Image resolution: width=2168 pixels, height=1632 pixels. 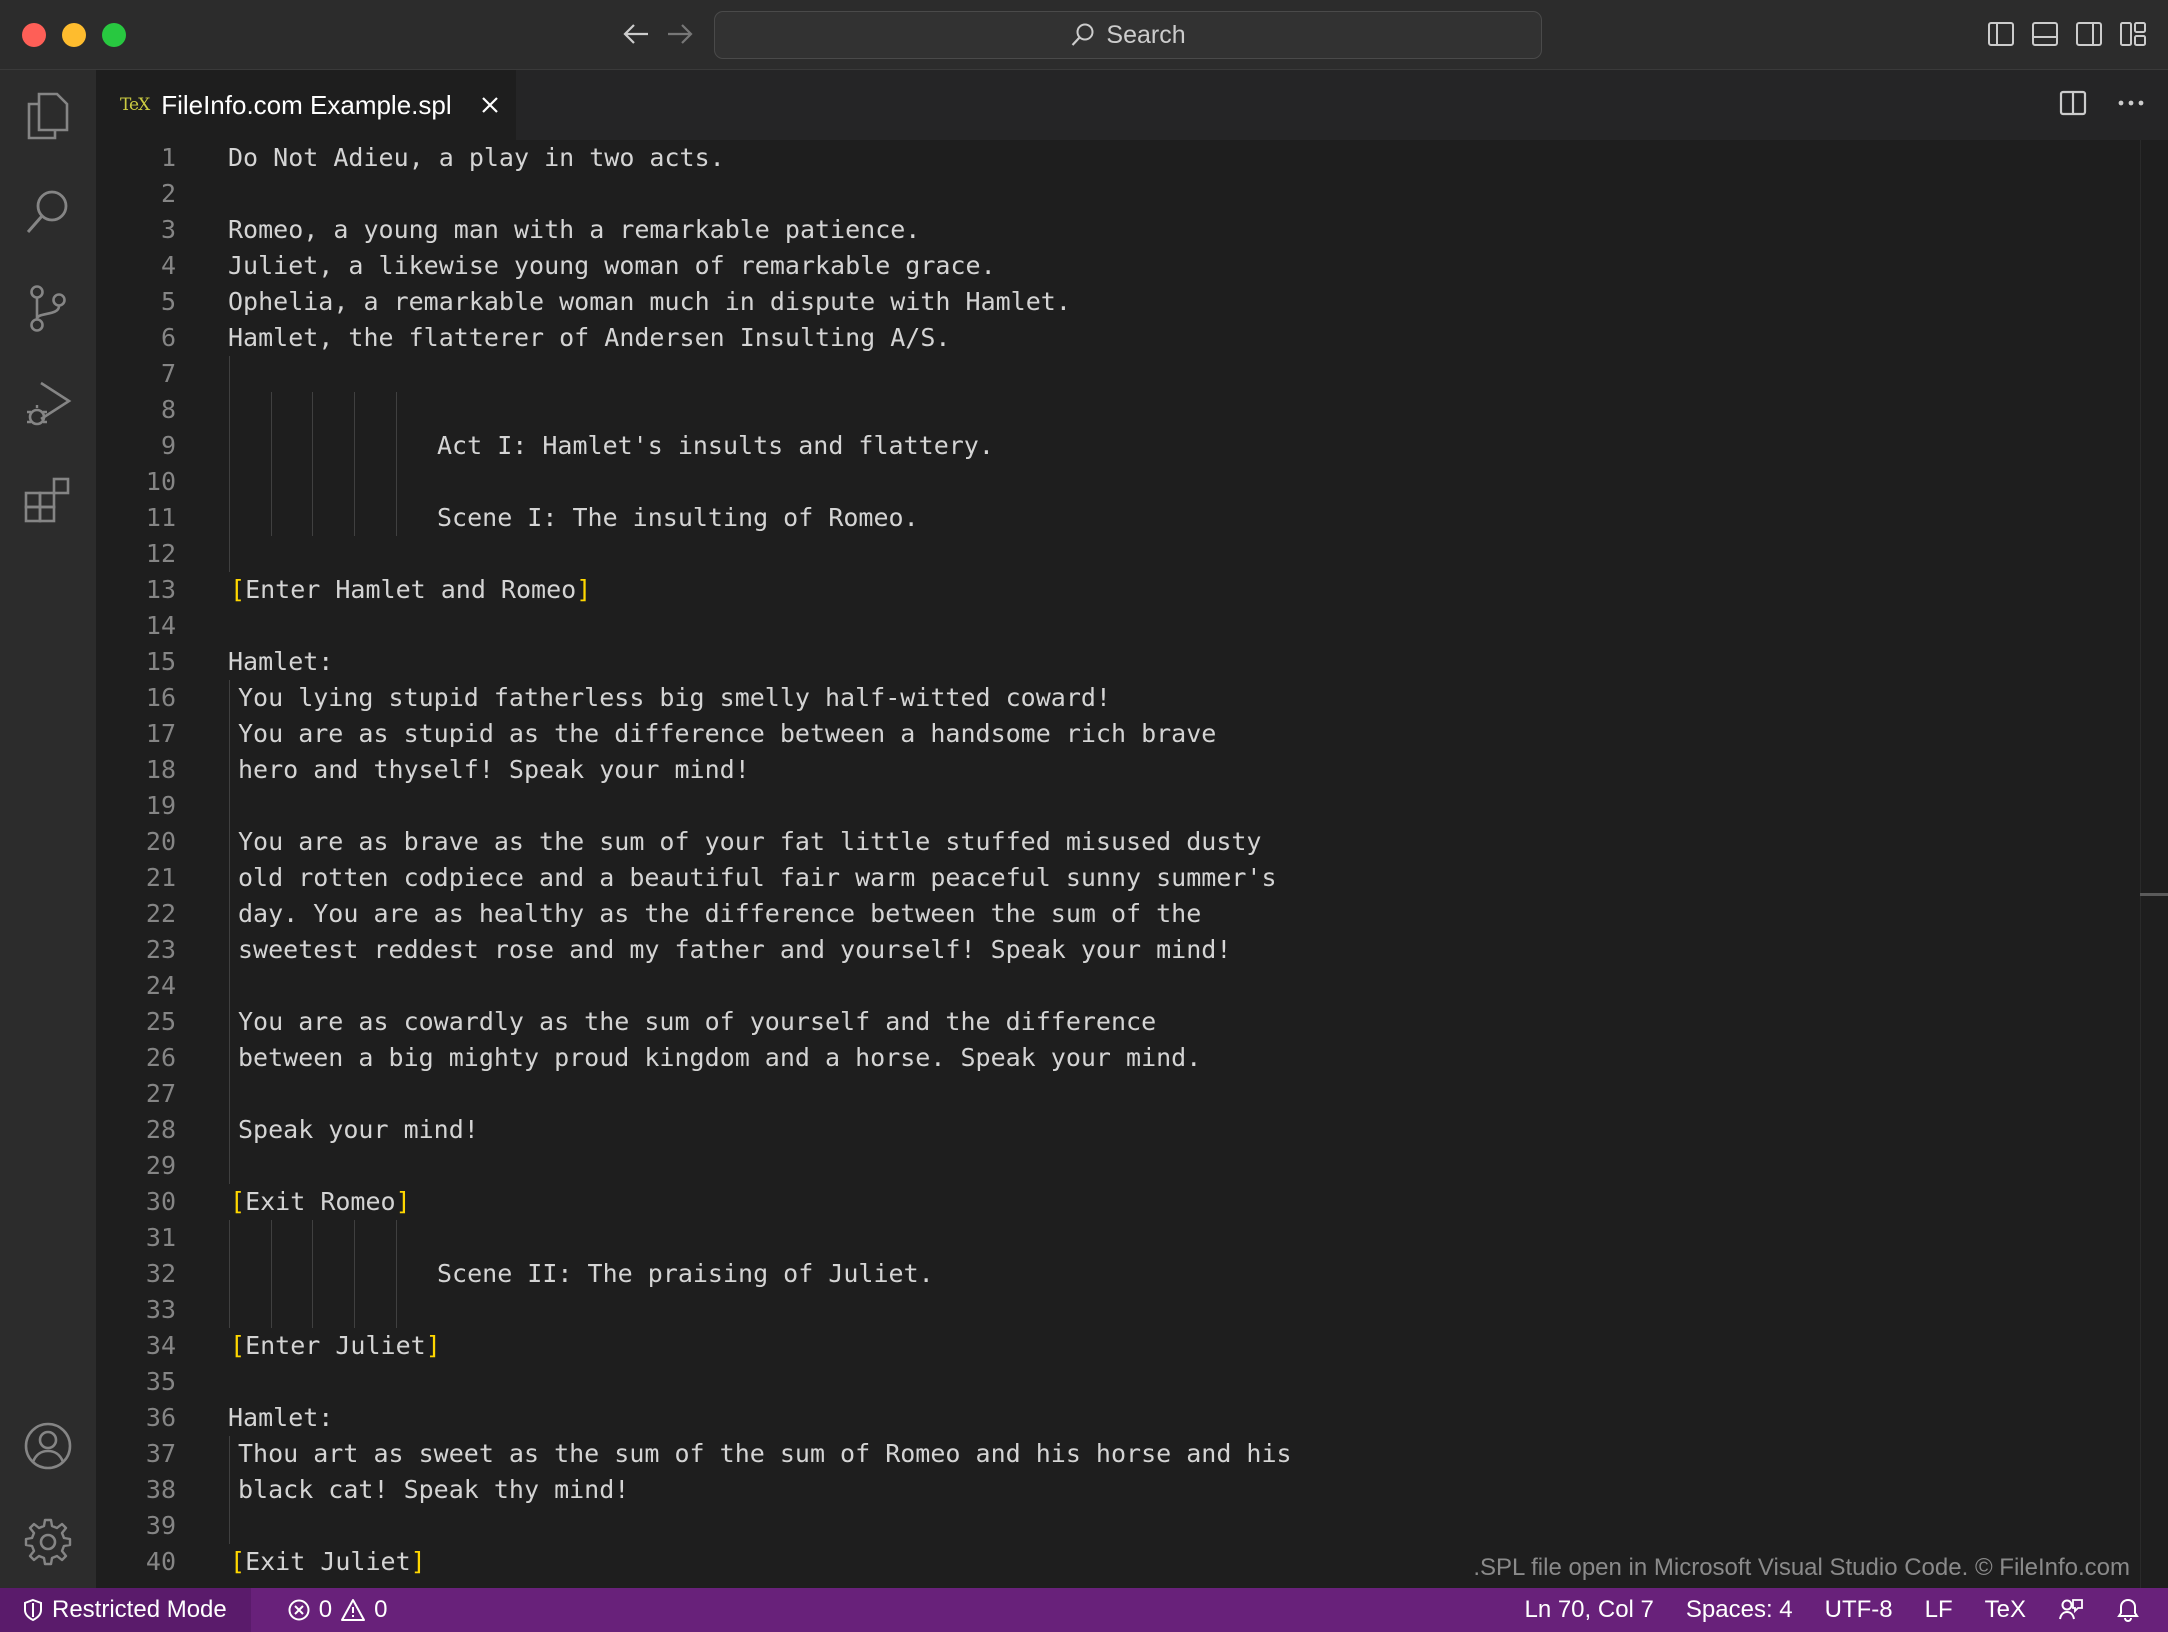 What do you see at coordinates (306, 105) in the screenshot?
I see `tab-fileinfo-example: TeX FileInfo.com Example.spl` at bounding box center [306, 105].